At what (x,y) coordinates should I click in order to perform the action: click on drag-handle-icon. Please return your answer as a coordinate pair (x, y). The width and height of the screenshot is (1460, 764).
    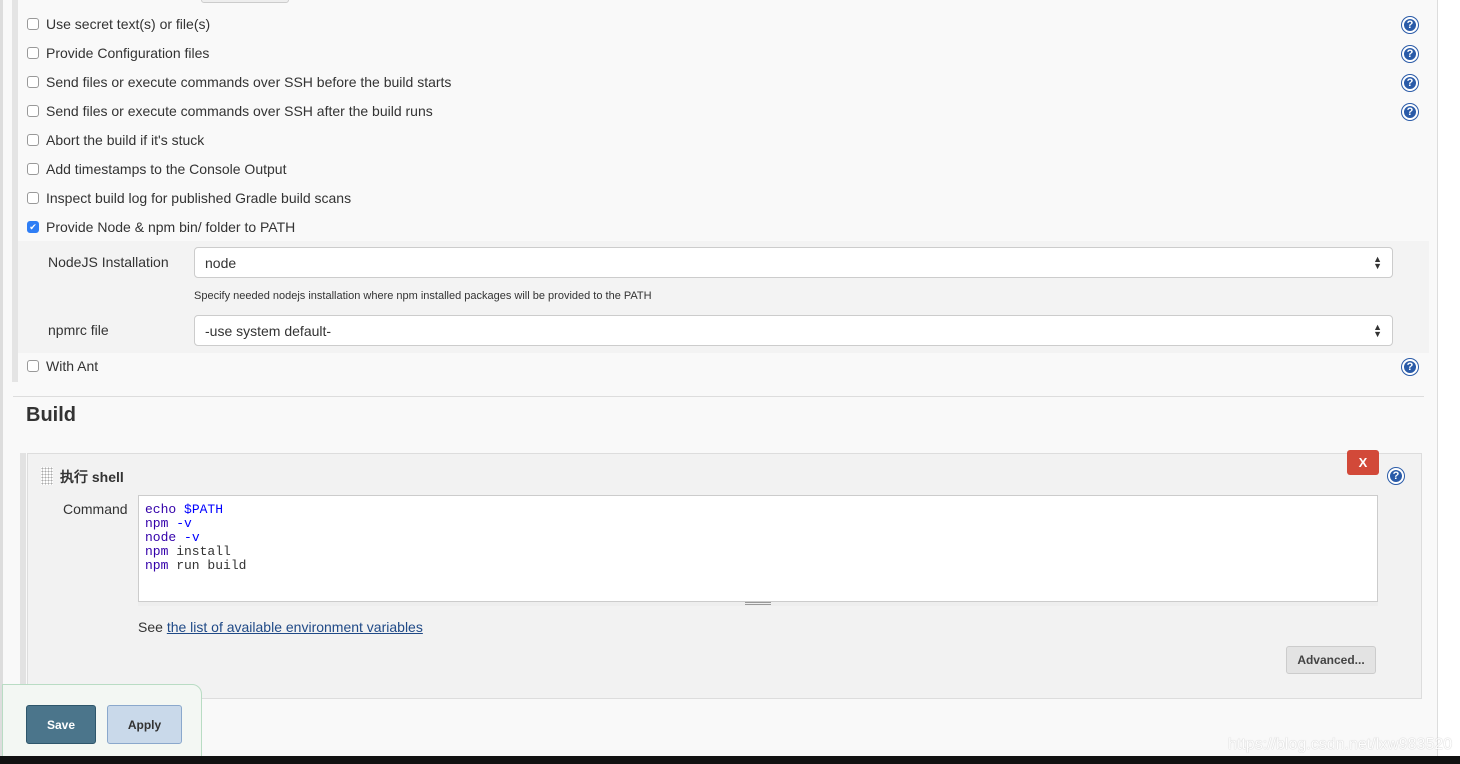
    Looking at the image, I should click on (47, 476).